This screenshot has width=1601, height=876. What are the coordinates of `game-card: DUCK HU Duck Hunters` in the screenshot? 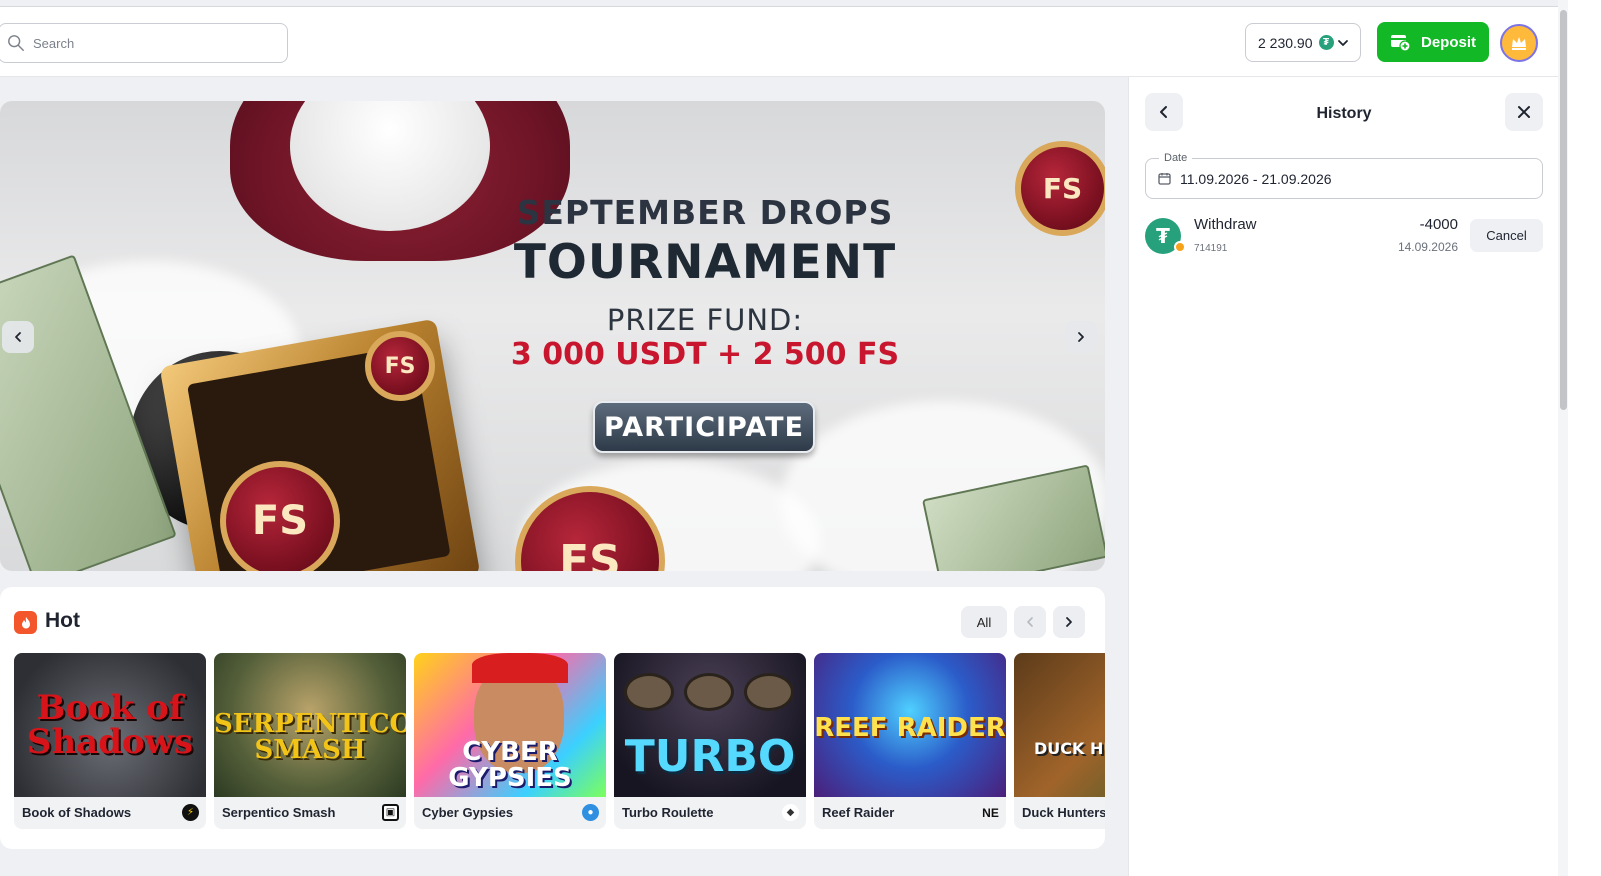 It's located at (1059, 741).